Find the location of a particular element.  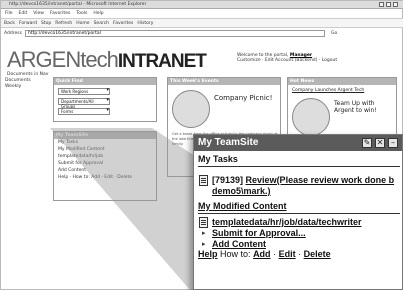

add-content-link: Add Content is located at coordinates (239, 244).